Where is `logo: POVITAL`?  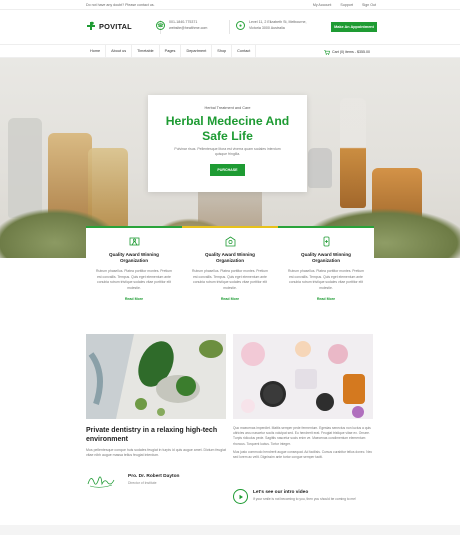
logo: POVITAL is located at coordinates (109, 26).